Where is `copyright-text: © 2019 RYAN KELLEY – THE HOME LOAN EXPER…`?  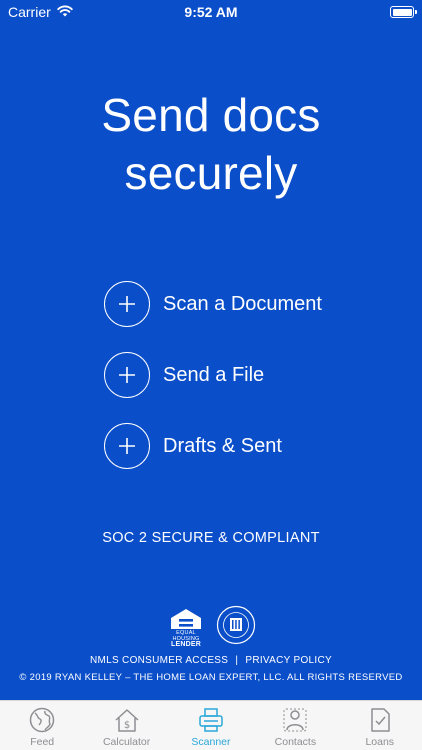
copyright-text: © 2019 RYAN KELLEY – THE HOME LOAN EXPER… is located at coordinates (211, 677).